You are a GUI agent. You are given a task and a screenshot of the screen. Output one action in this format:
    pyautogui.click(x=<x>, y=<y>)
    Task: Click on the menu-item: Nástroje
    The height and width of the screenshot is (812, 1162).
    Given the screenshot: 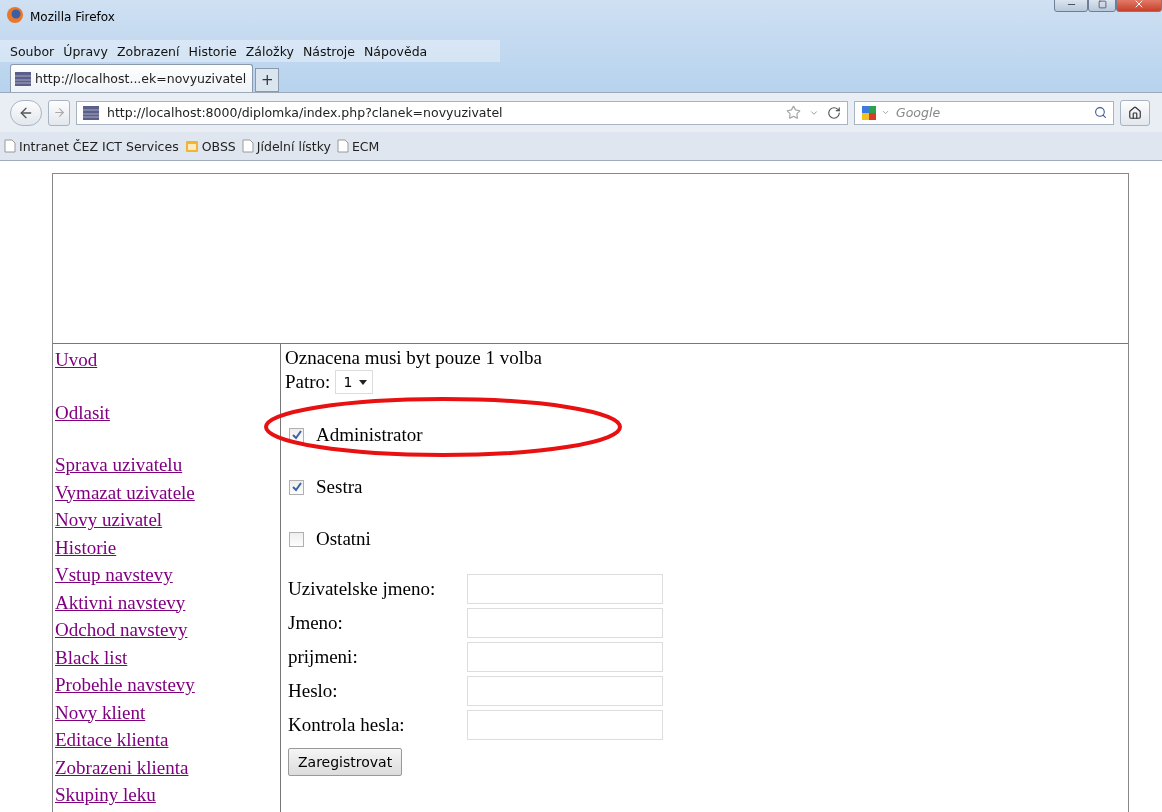 What is the action you would take?
    pyautogui.click(x=328, y=51)
    